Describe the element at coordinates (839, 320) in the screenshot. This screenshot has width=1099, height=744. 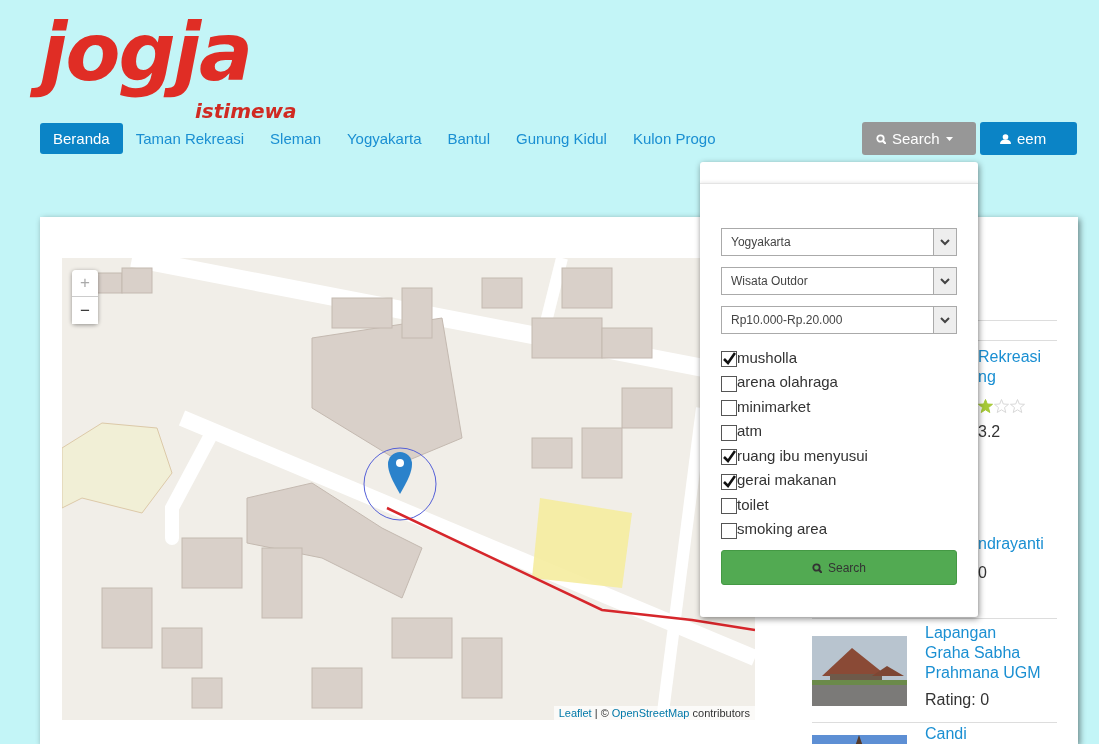
I see `select-field: Rp10.000-Rp.20.000` at that location.